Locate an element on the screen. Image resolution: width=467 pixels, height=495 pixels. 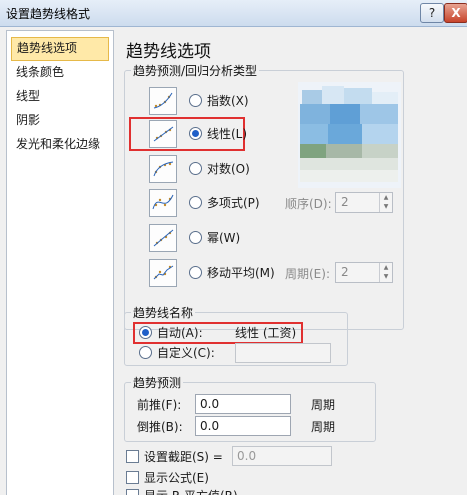
forward-input: 0.0 is located at coordinates (243, 404).